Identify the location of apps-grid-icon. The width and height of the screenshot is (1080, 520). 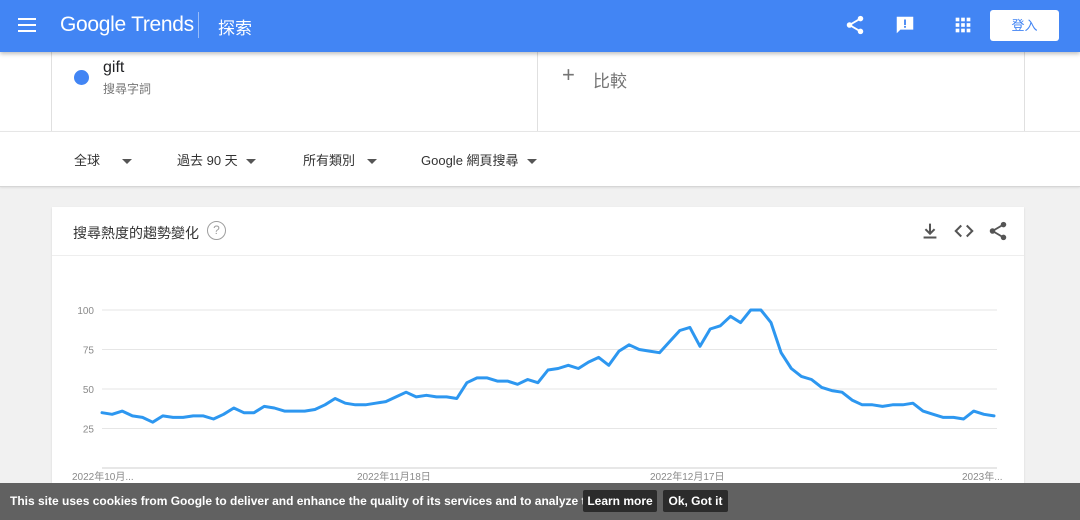
(963, 25).